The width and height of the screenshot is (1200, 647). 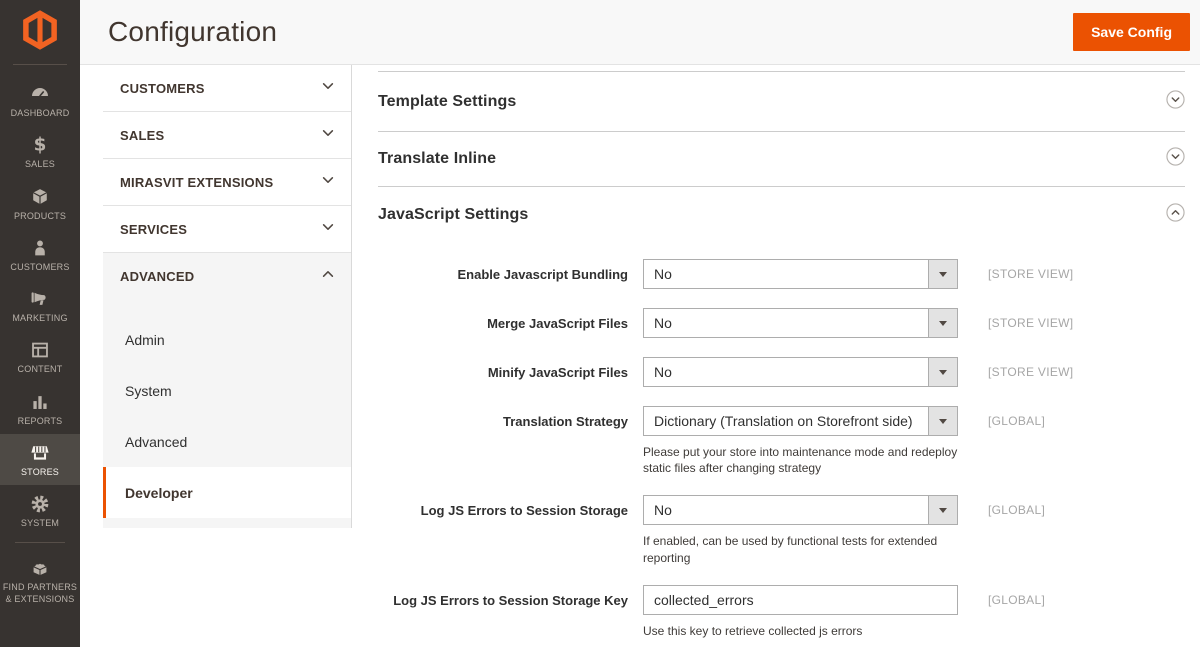 I want to click on config-section-label: SERVICES, so click(x=154, y=229).